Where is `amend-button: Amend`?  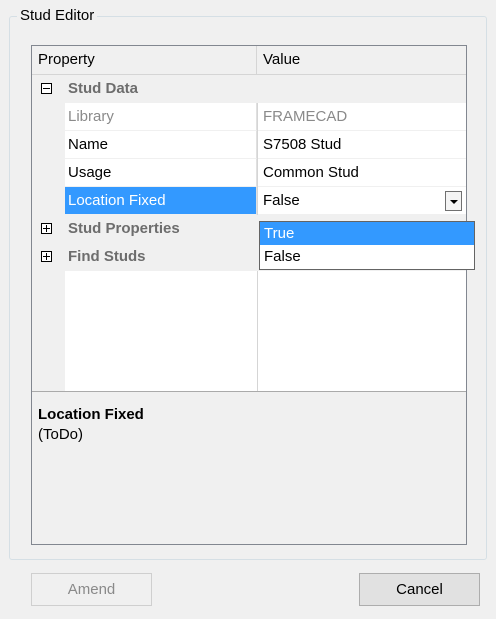
amend-button: Amend is located at coordinates (91, 589).